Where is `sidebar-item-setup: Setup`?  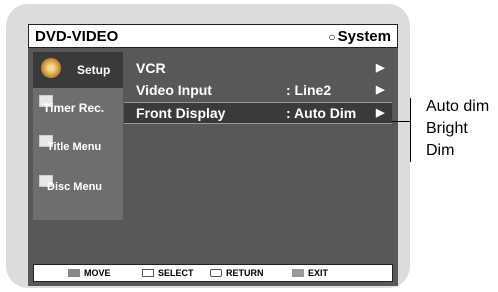 sidebar-item-setup: Setup is located at coordinates (78, 70).